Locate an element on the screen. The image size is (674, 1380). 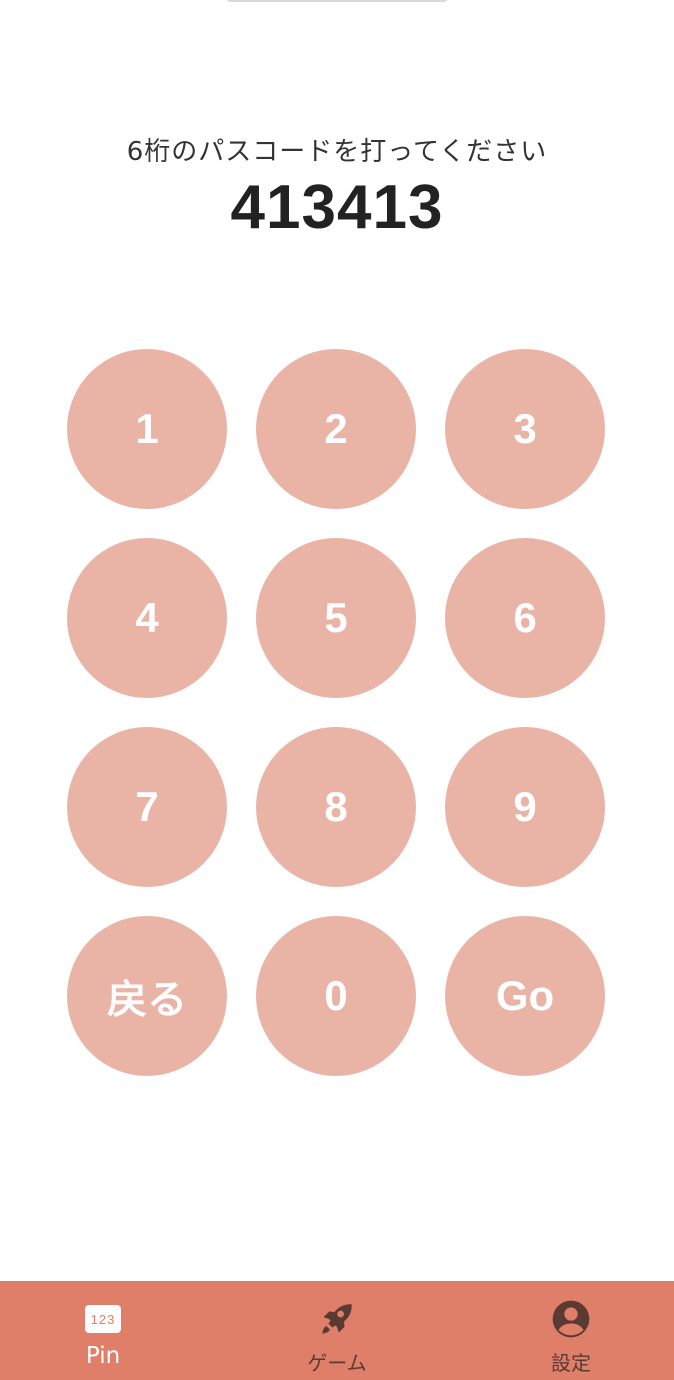
key-3: 3 is located at coordinates (525, 429).